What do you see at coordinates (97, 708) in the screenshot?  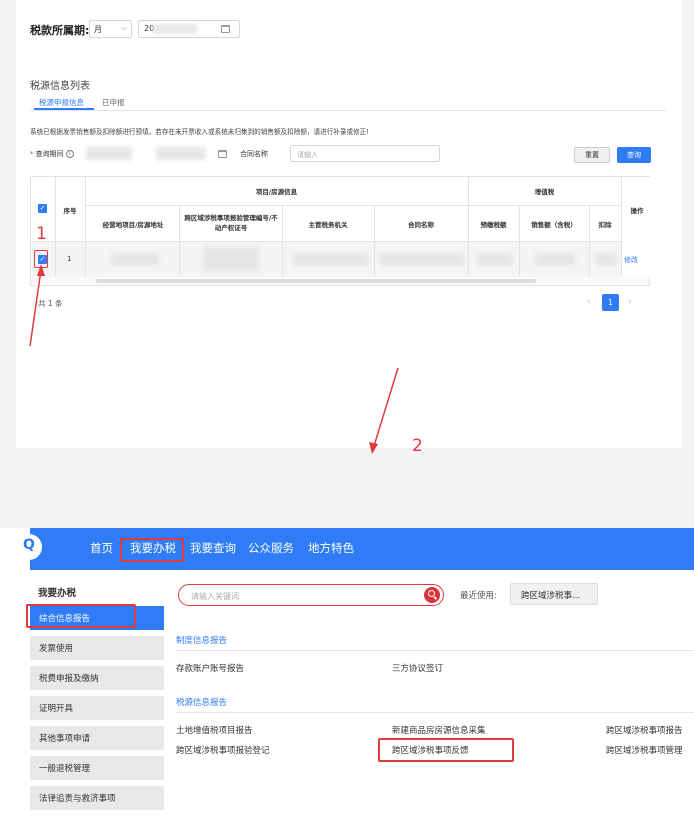 I see `sidebar-item-certificate: 证明开具` at bounding box center [97, 708].